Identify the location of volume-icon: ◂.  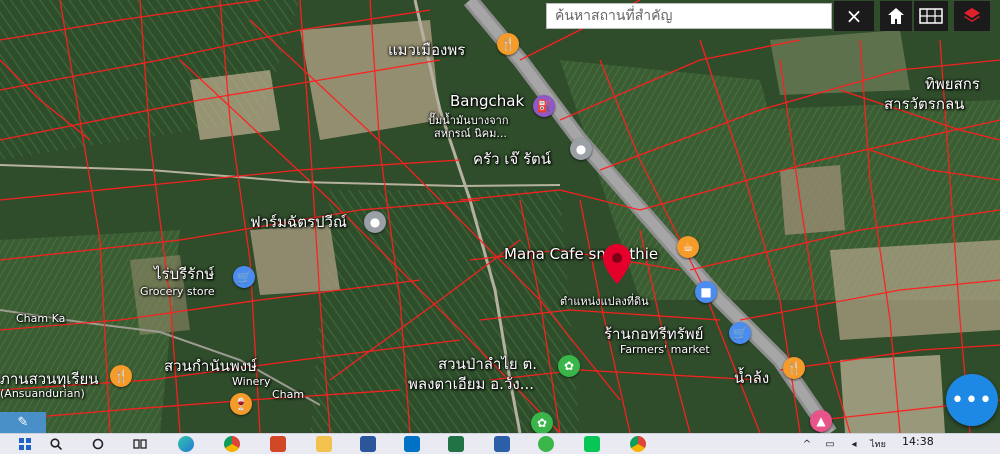
(854, 444).